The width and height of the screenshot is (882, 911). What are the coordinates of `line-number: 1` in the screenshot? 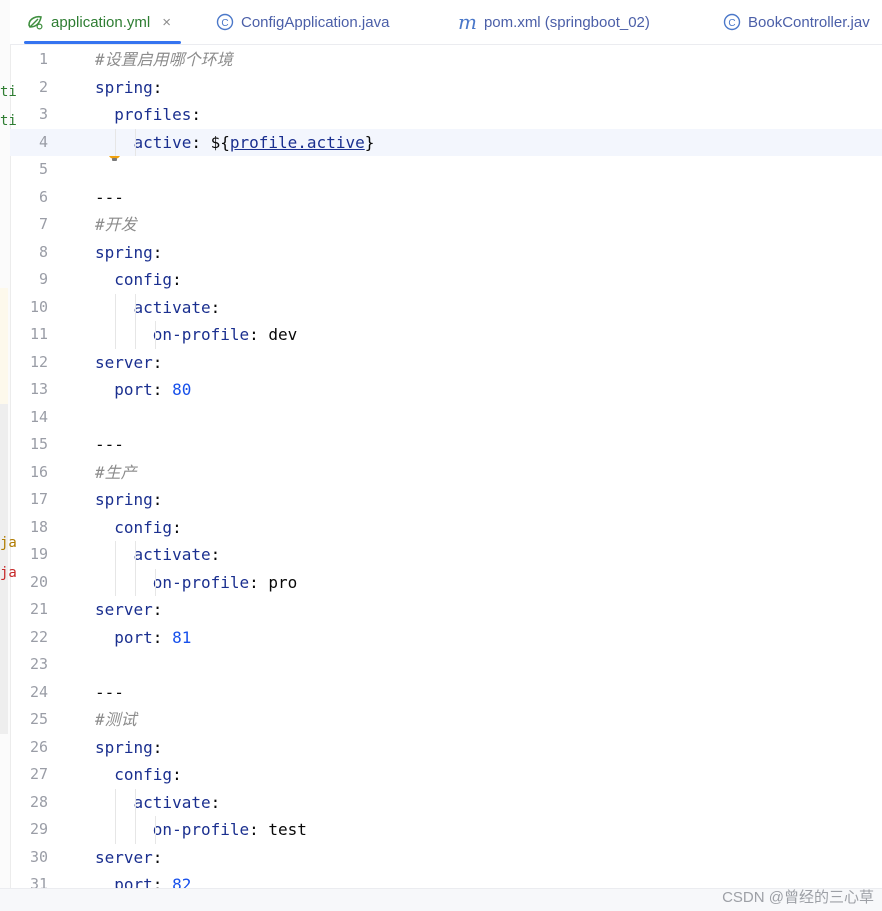 It's located at (29, 60).